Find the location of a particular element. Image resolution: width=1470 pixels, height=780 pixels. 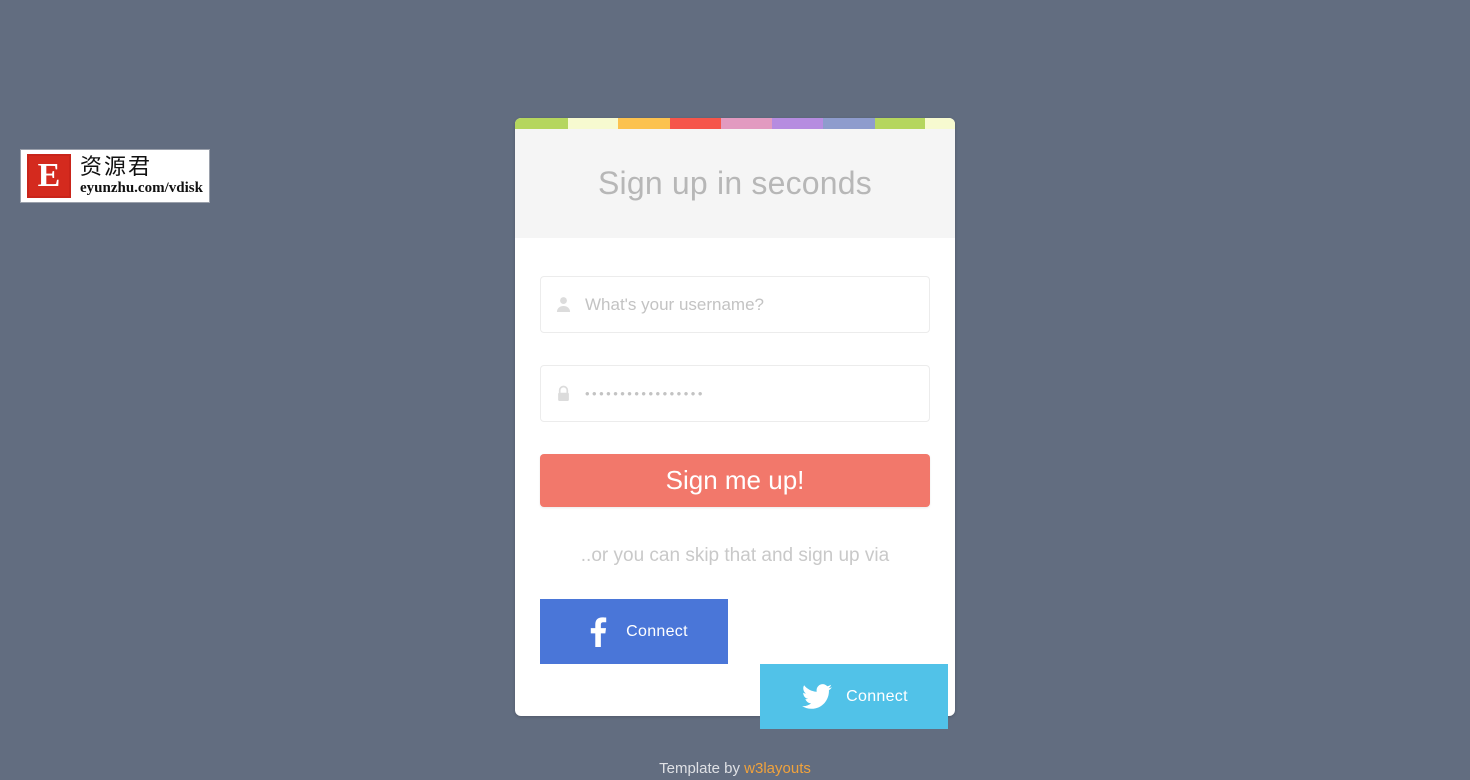

password-field-wrapper is located at coordinates (735, 393).